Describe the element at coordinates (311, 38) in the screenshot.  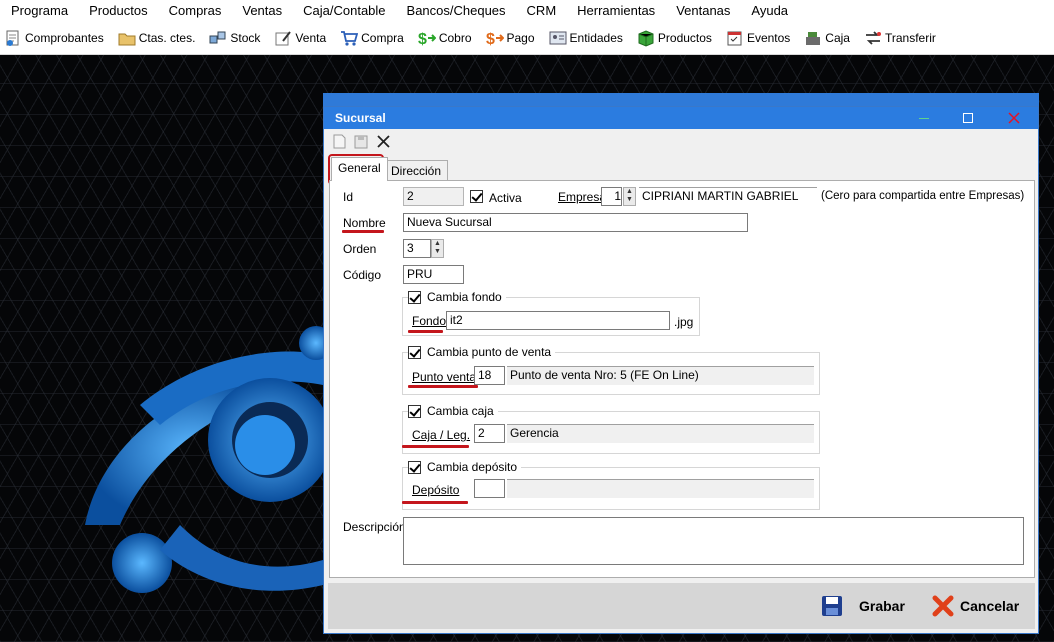
I see `toolbar-label: Venta` at that location.